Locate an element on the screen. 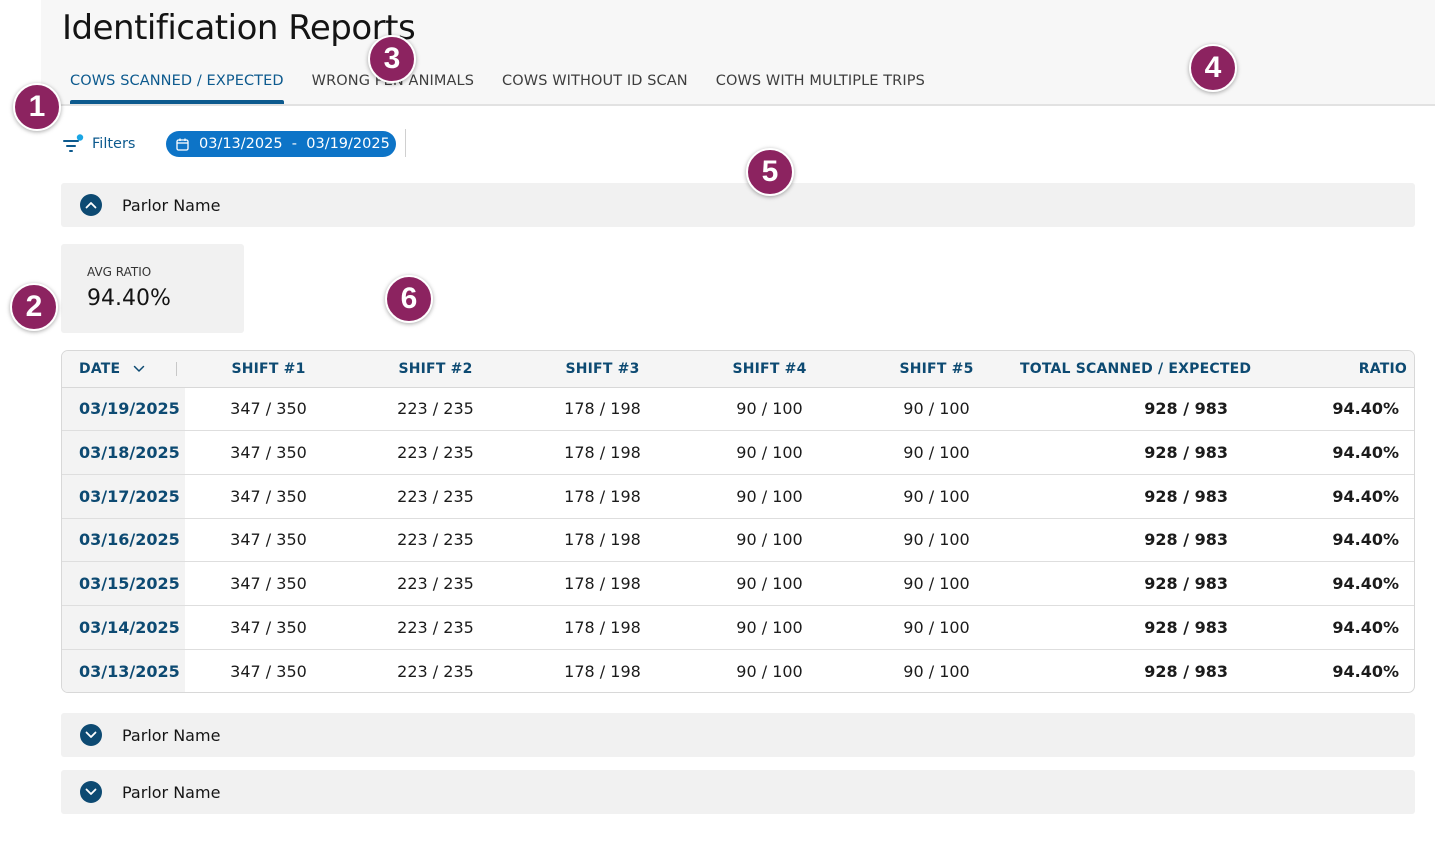 This screenshot has height=850, width=1435. row-date: 03/19/2025 is located at coordinates (123, 409).